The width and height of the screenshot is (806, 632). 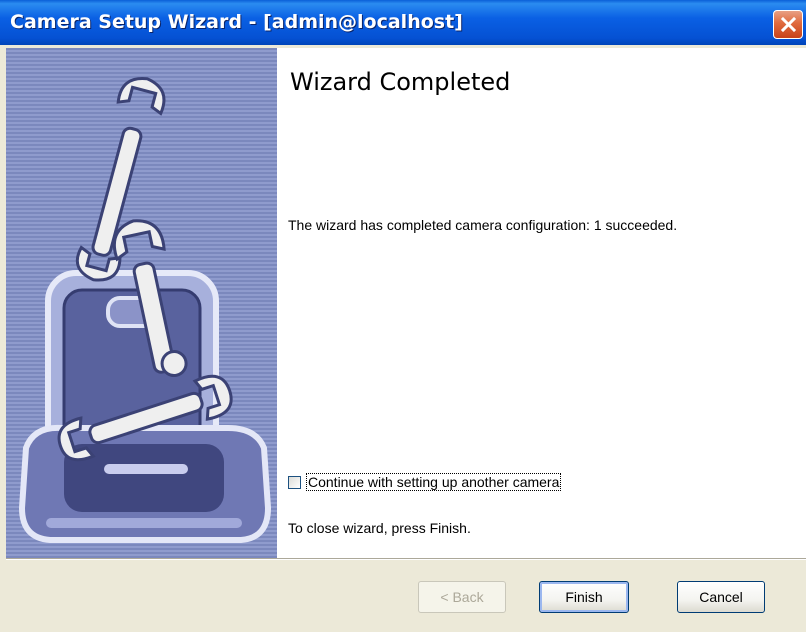 What do you see at coordinates (721, 597) in the screenshot?
I see `cancel-button: Cancel` at bounding box center [721, 597].